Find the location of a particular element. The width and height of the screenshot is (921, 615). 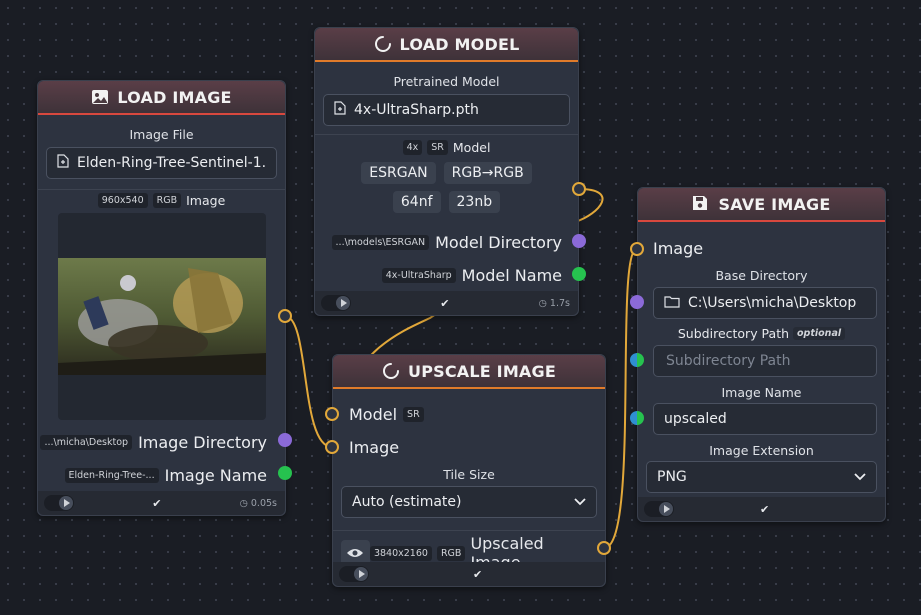

image-file-label: Image File is located at coordinates (161, 134).